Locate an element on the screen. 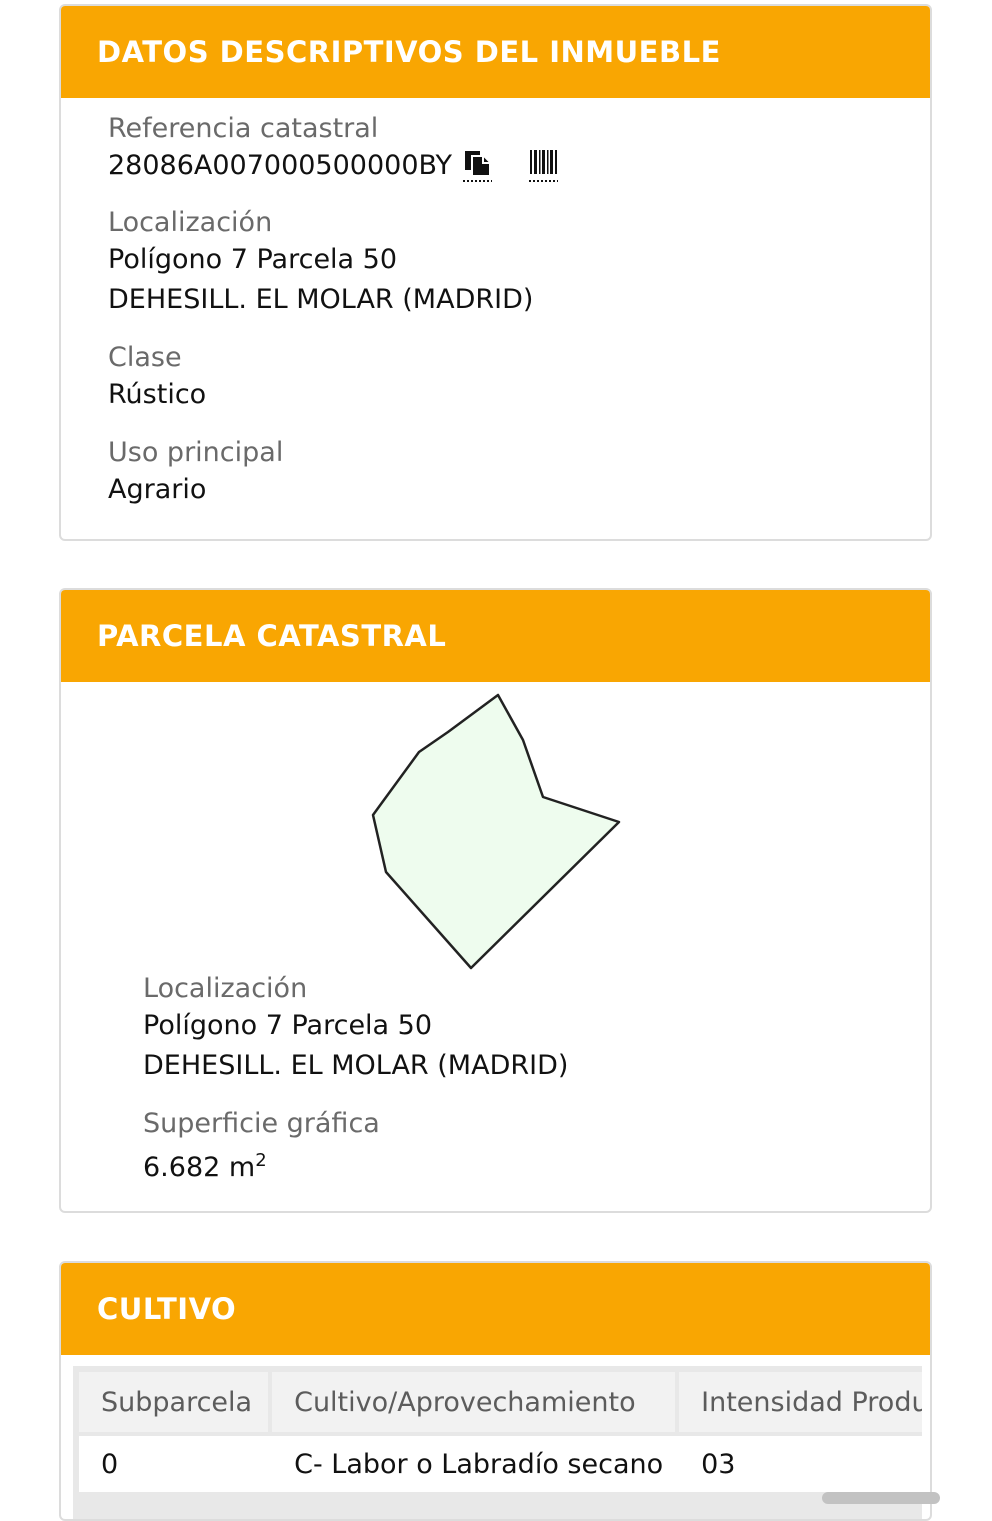 The image size is (992, 1521). class-field: Clase Rústico is located at coordinates (157, 378).